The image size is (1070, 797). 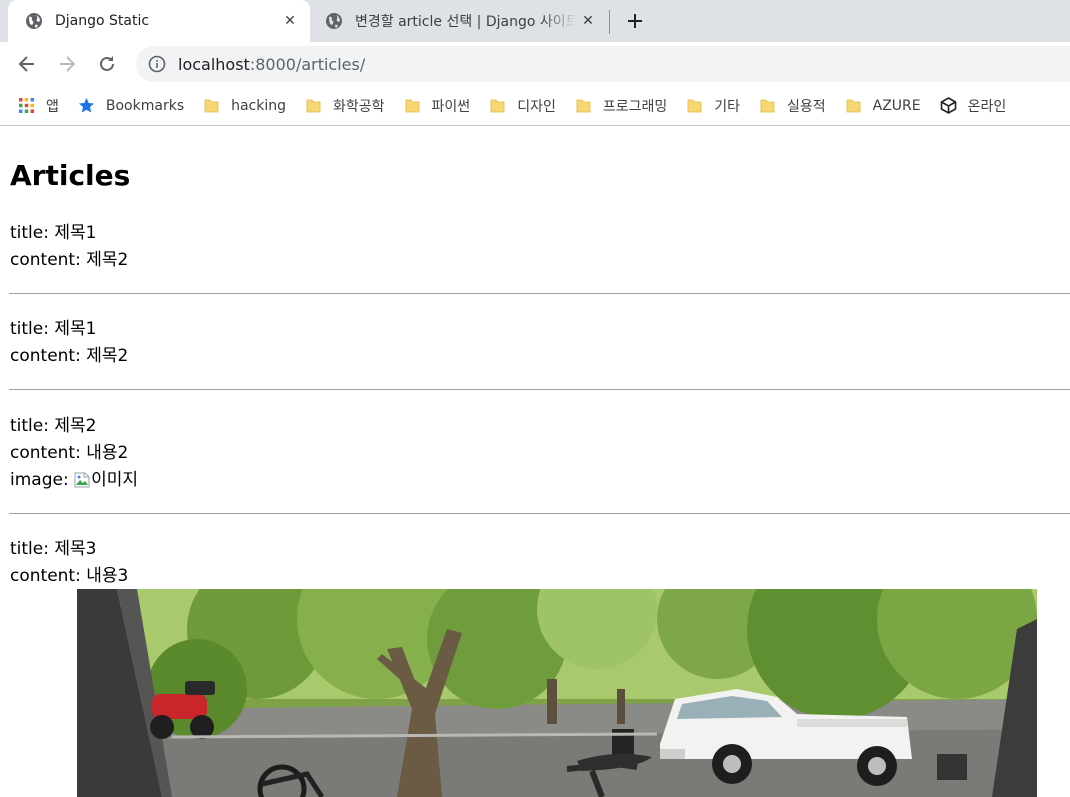 I want to click on bookmark-folder-programming: 프로그래밍, so click(x=621, y=106).